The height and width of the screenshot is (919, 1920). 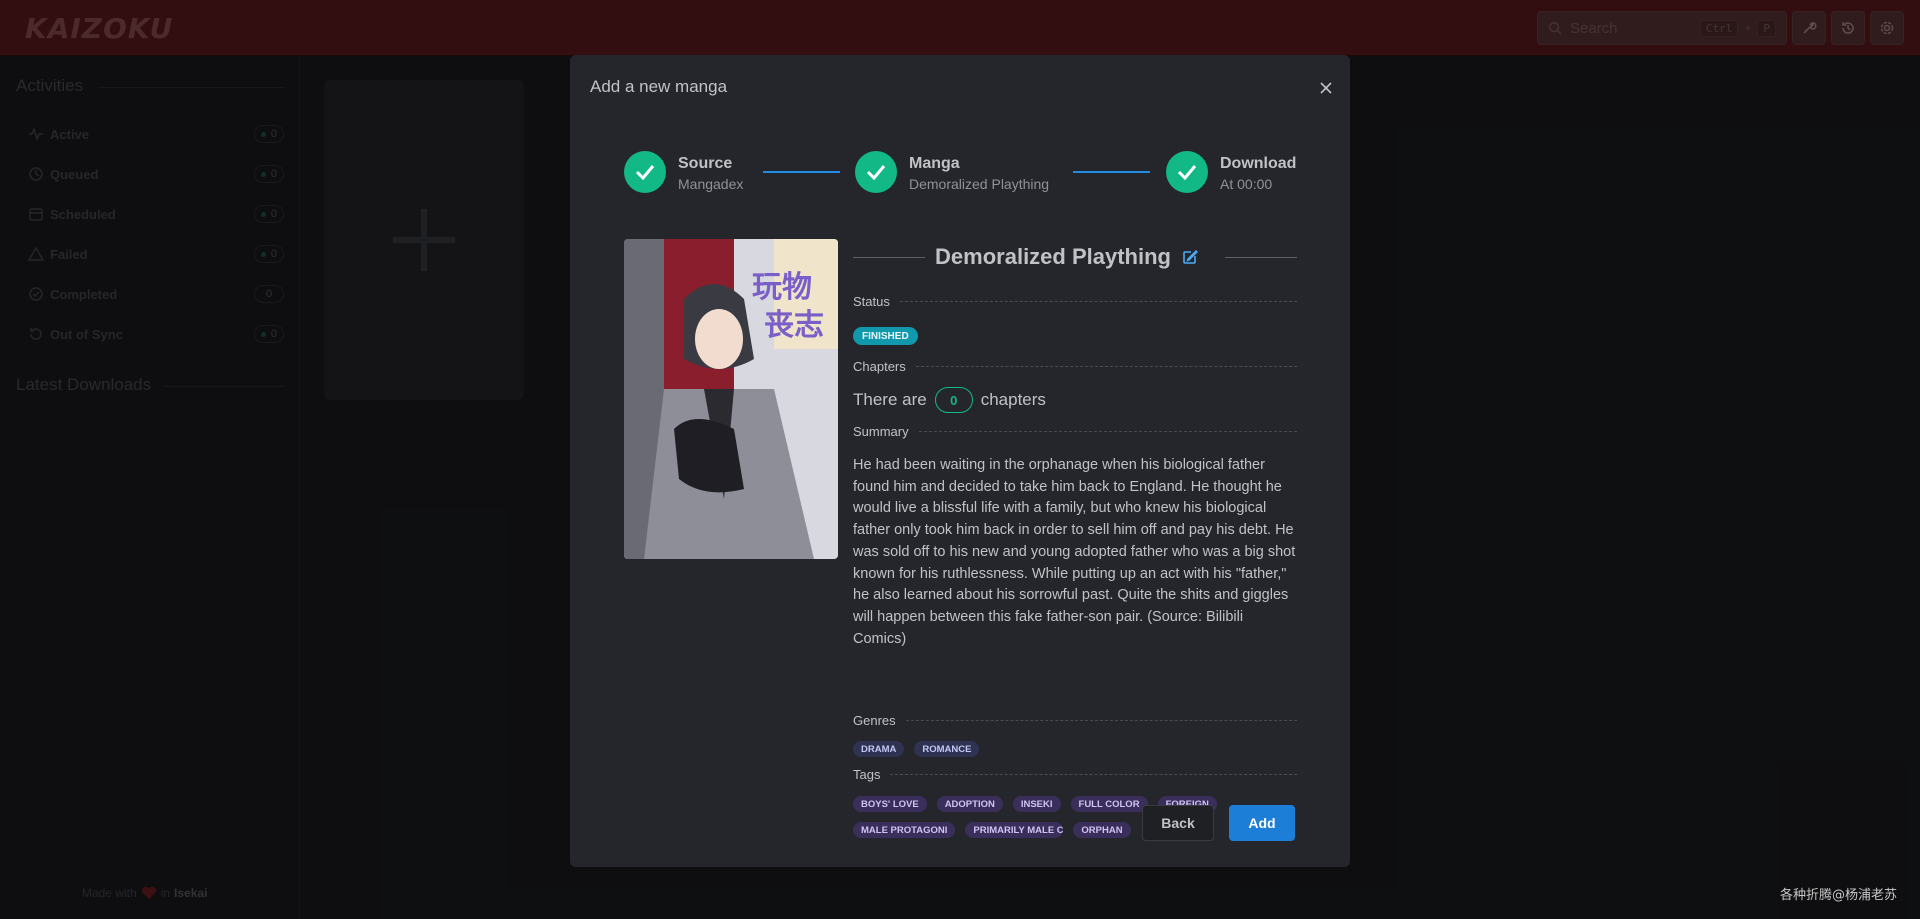 I want to click on tags-section-header: Tags, so click(x=1075, y=774).